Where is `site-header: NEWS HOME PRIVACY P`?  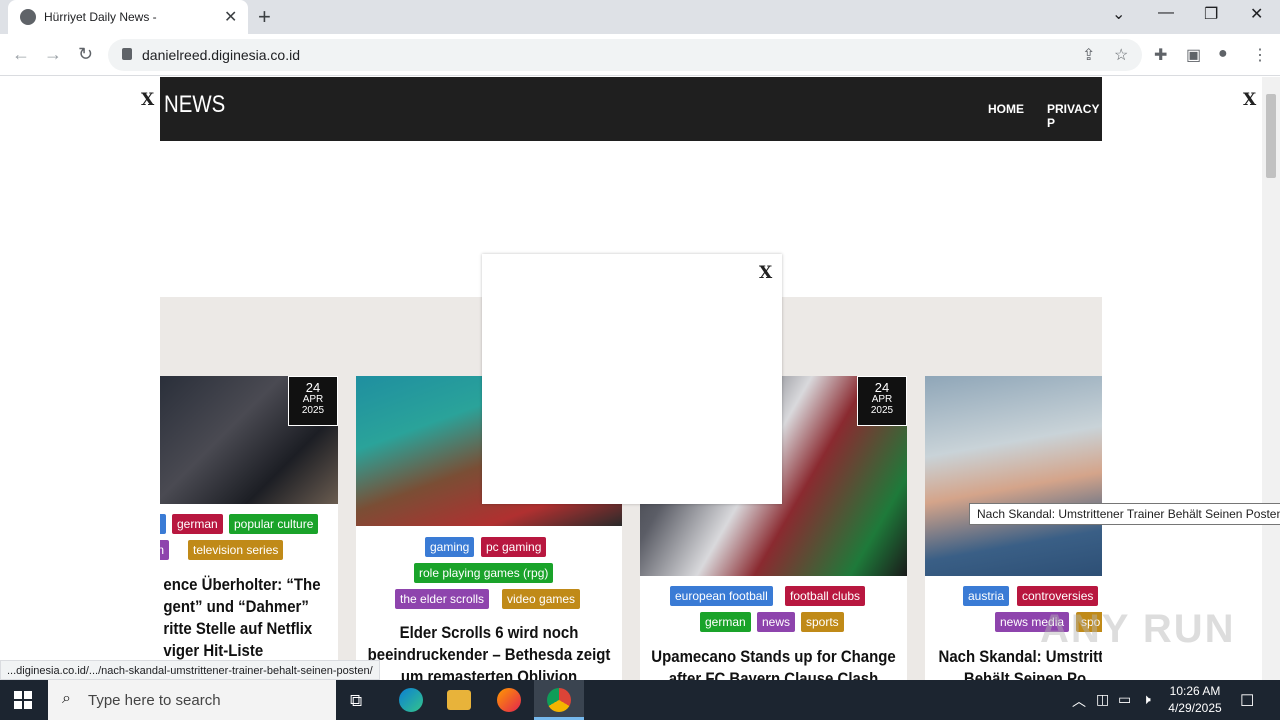
site-header: NEWS HOME PRIVACY P is located at coordinates (631, 109).